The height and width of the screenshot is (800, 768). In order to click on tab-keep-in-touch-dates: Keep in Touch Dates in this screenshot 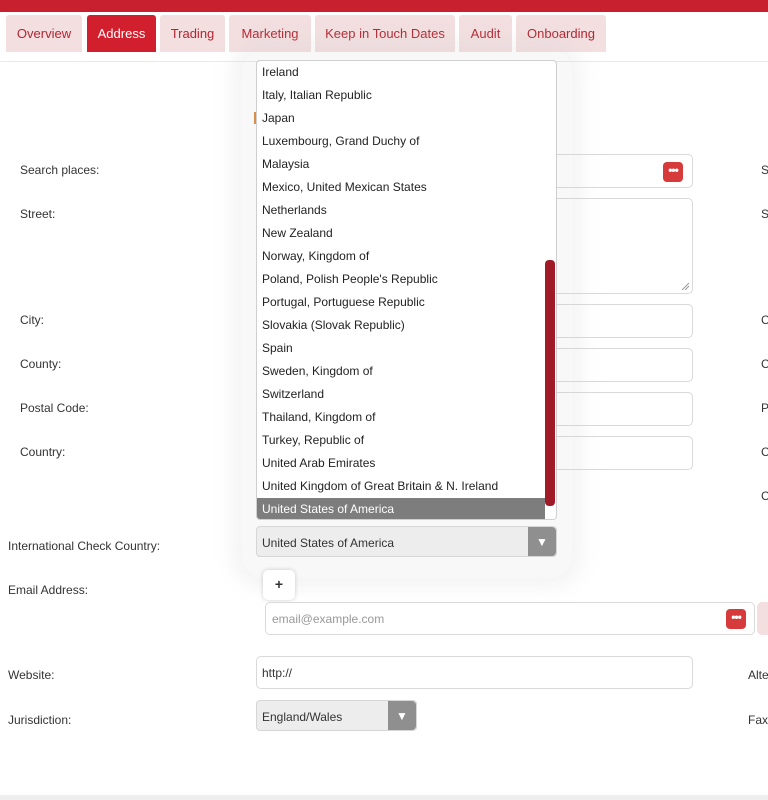, I will do `click(385, 33)`.